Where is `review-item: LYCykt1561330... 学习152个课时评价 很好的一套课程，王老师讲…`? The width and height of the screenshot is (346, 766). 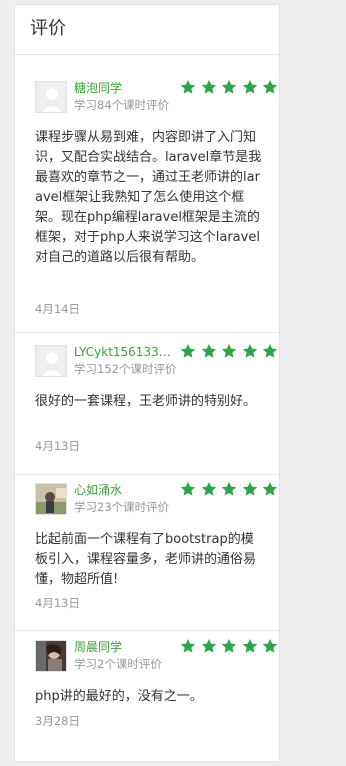
review-item: LYCykt1561330... 学习152个课时评价 很好的一套课程，王老师讲… is located at coordinates (147, 409).